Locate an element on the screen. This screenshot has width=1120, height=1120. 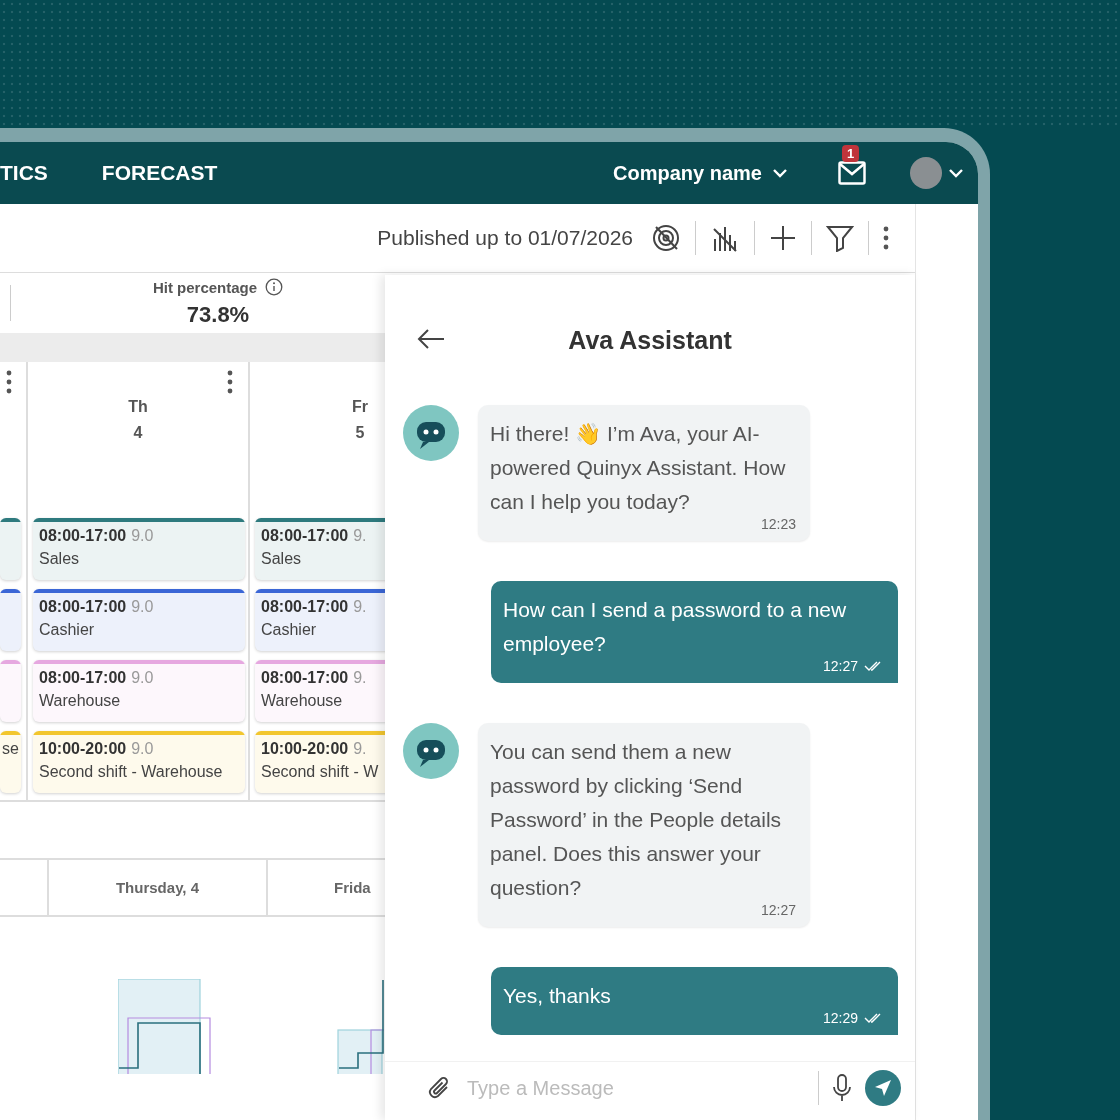
mail-icon is located at coordinates (852, 173).